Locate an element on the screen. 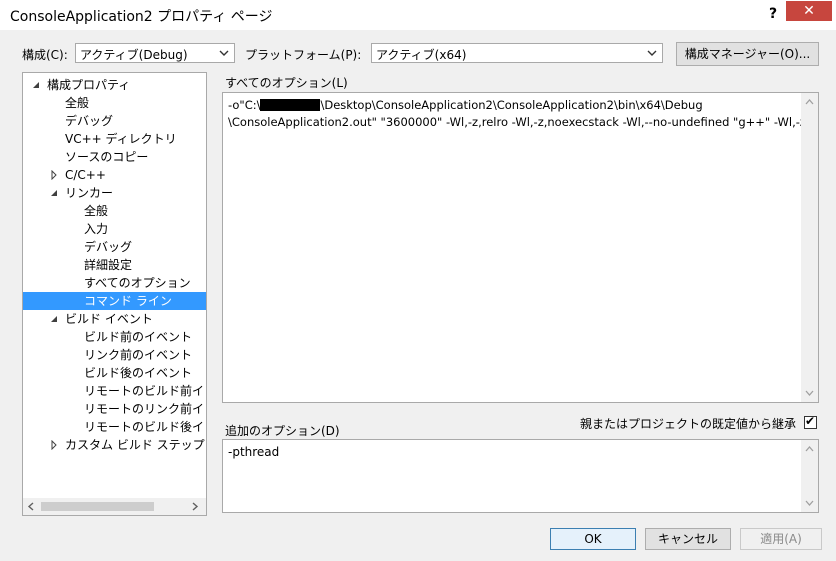 The height and width of the screenshot is (561, 836). tree-item-label: すべてのオプション is located at coordinates (137, 283).